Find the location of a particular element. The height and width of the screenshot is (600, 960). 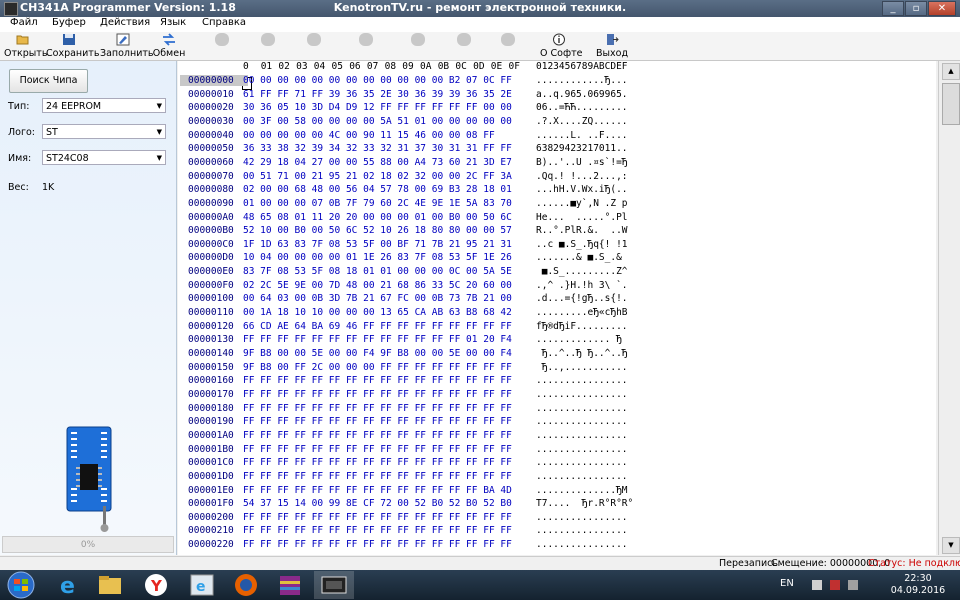

blank-check-button is located at coordinates (464, 46).